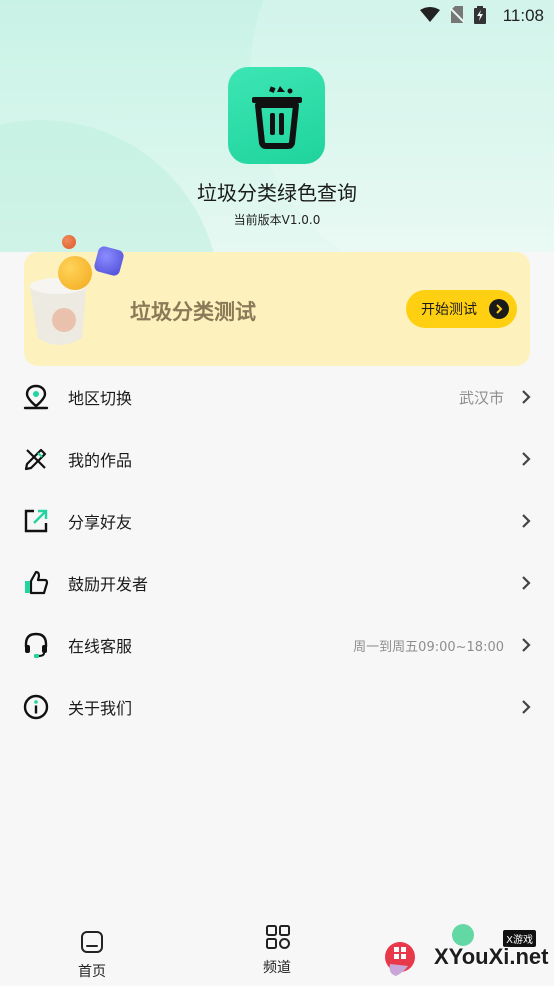 The height and width of the screenshot is (986, 554). I want to click on trash-bin-icon, so click(276, 117).